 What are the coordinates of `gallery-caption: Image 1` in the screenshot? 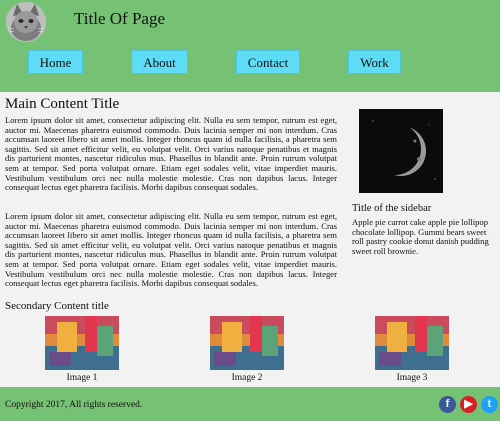 It's located at (82, 378).